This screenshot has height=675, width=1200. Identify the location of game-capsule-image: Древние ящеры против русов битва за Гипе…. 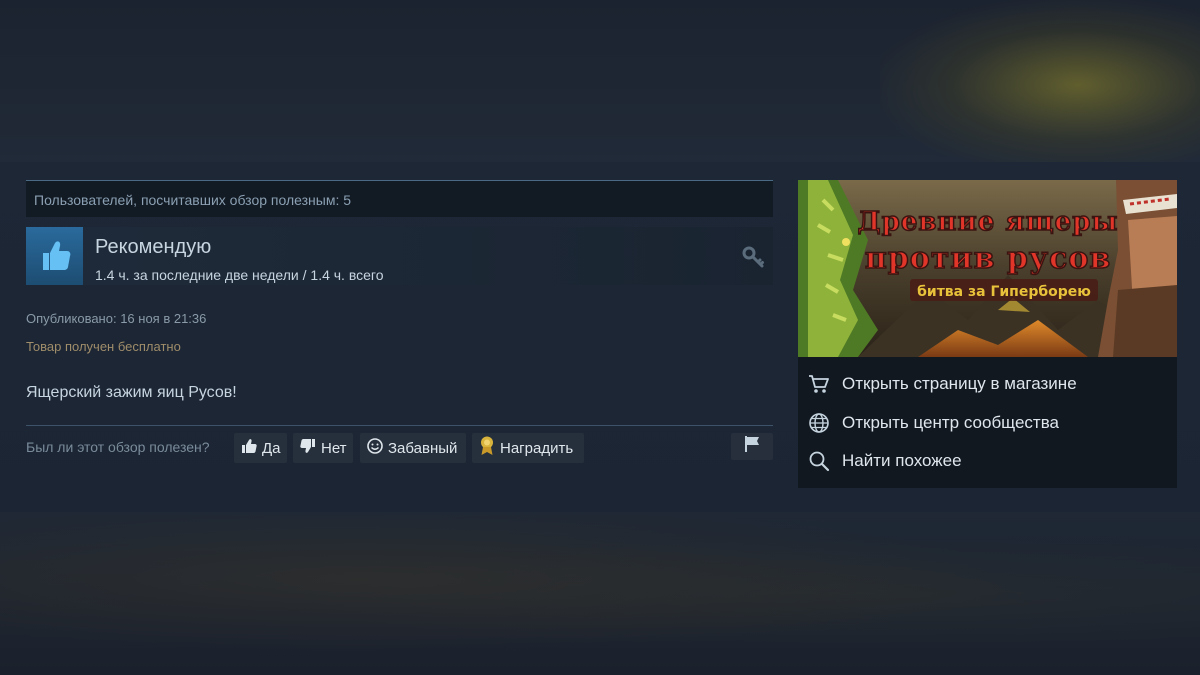
(987, 268).